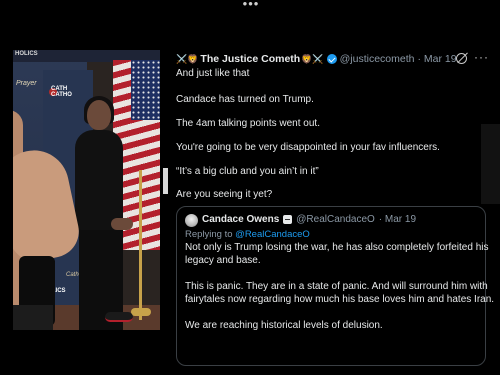 The width and height of the screenshot is (500, 375). I want to click on photo-person-hands, so click(122, 224).